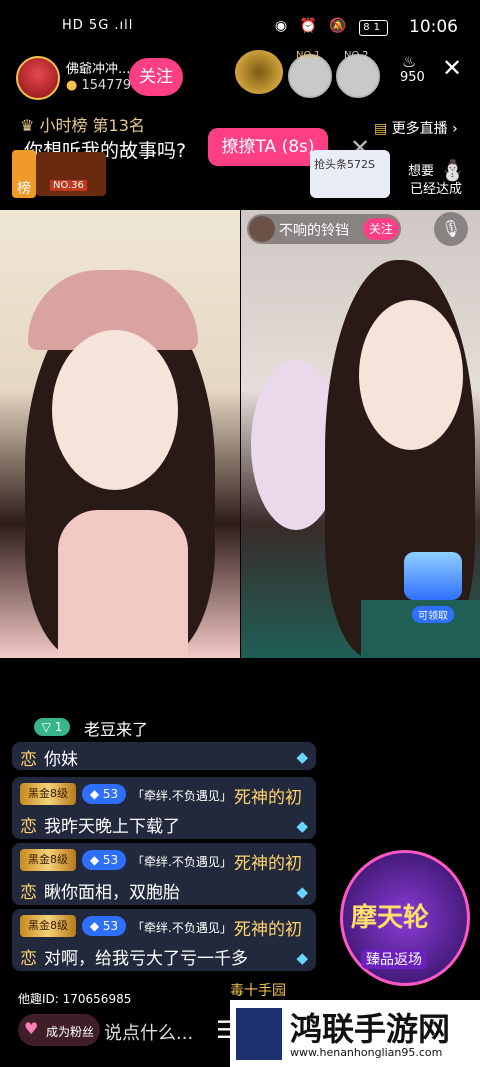  I want to click on promo-subtitle: 臻品返场, so click(394, 959).